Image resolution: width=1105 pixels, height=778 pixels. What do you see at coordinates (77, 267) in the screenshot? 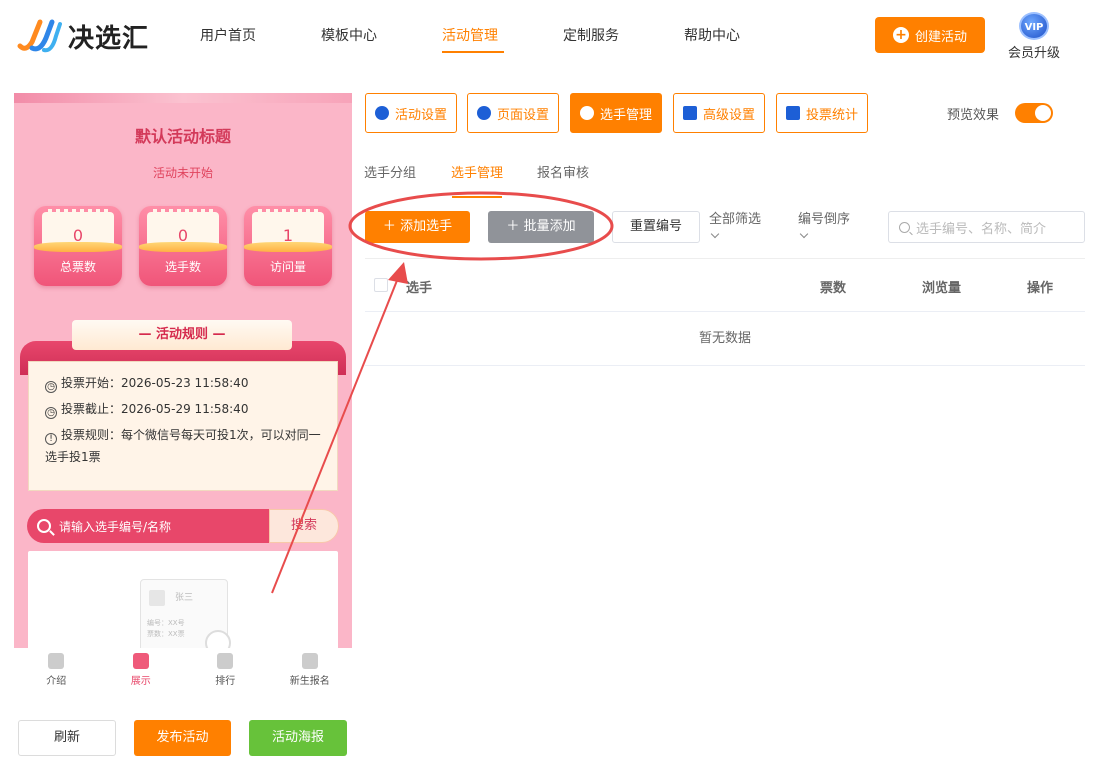
I see `stat-label: 总票数` at bounding box center [77, 267].